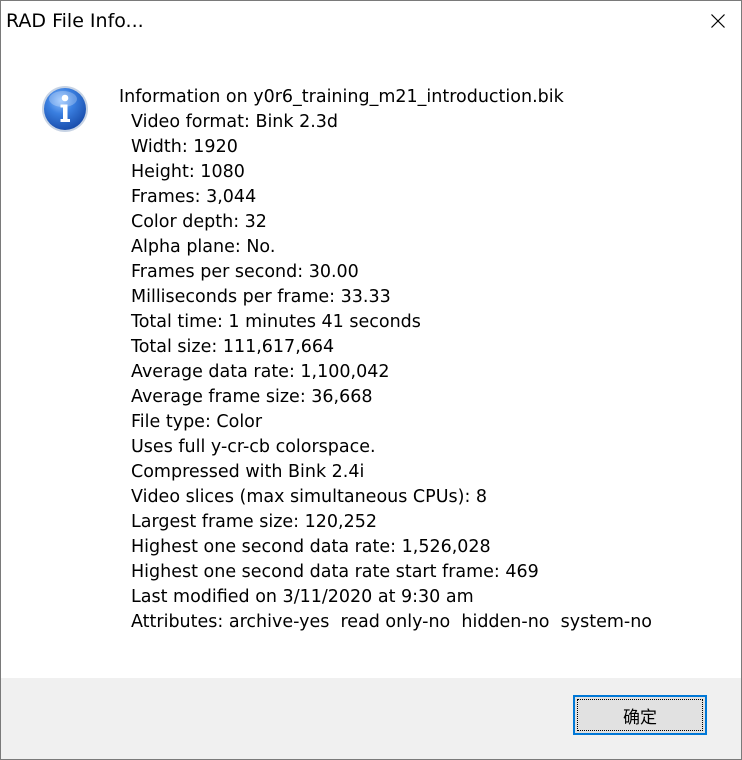 The image size is (742, 760). What do you see at coordinates (371, 718) in the screenshot?
I see `button-bar: 确定` at bounding box center [371, 718].